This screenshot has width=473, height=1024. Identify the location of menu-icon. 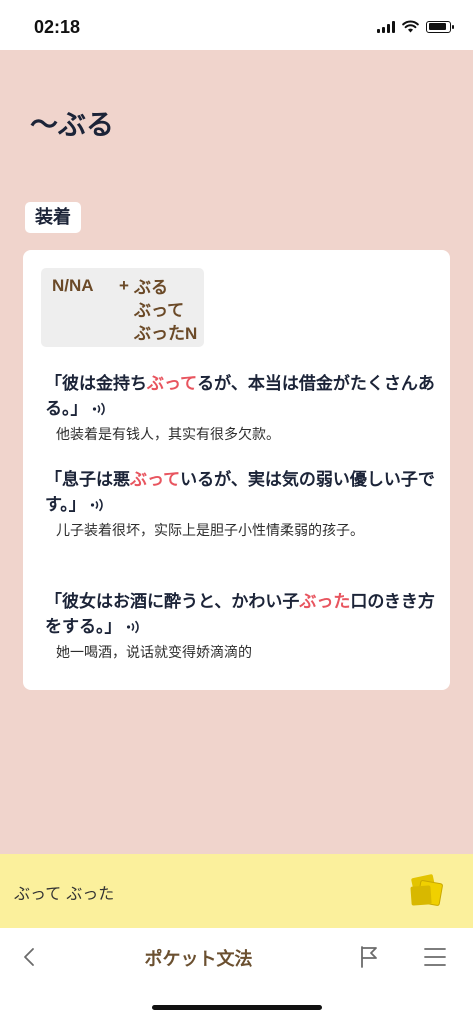
(435, 957).